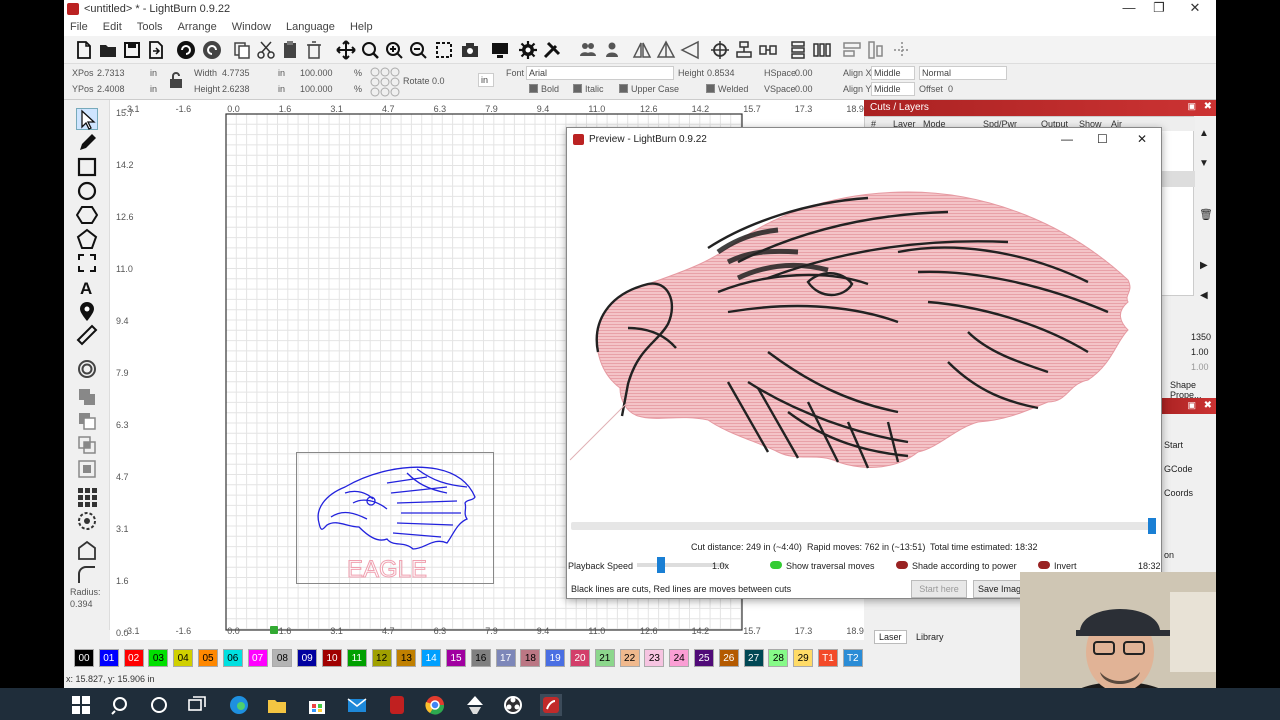 This screenshot has width=1280, height=720. I want to click on boolean-subtract-icon, so click(87, 421).